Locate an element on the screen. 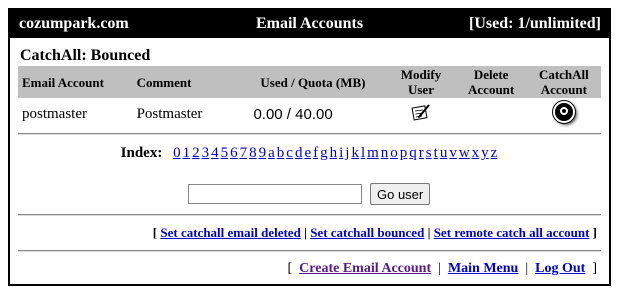  index-letter-link: 5 is located at coordinates (225, 153).